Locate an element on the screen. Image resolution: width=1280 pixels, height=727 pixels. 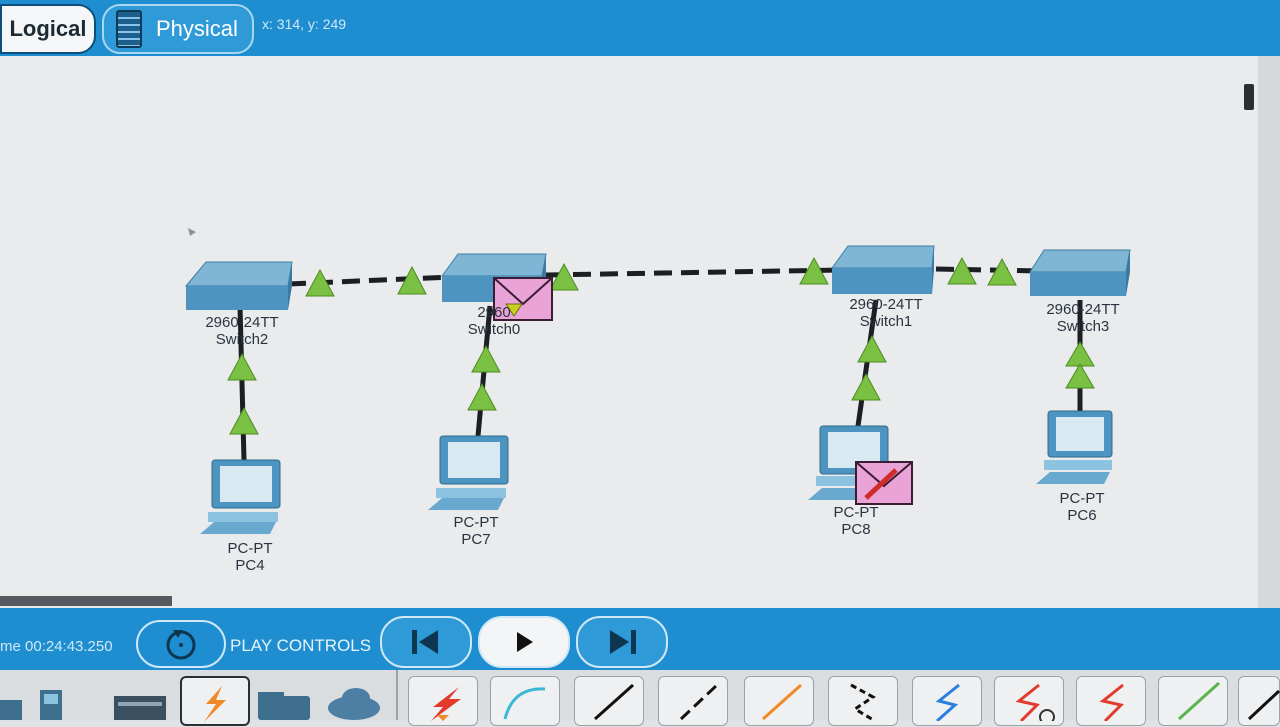
pc8-label: PC-PT PC8 is located at coordinates (856, 521).